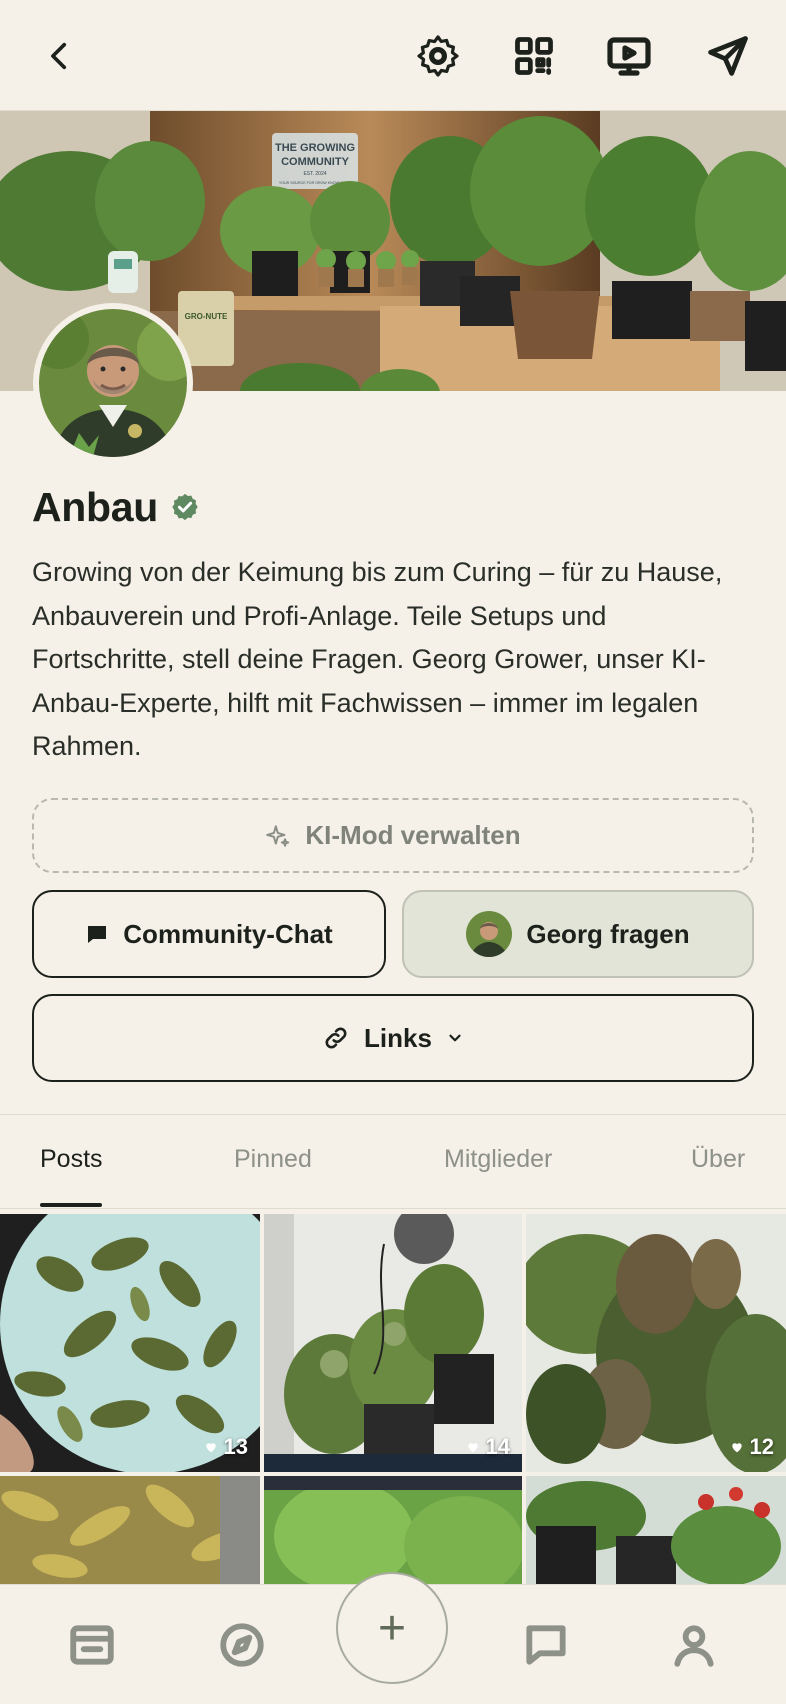 Image resolution: width=786 pixels, height=1704 pixels. I want to click on community-name: Anbau, so click(95, 506).